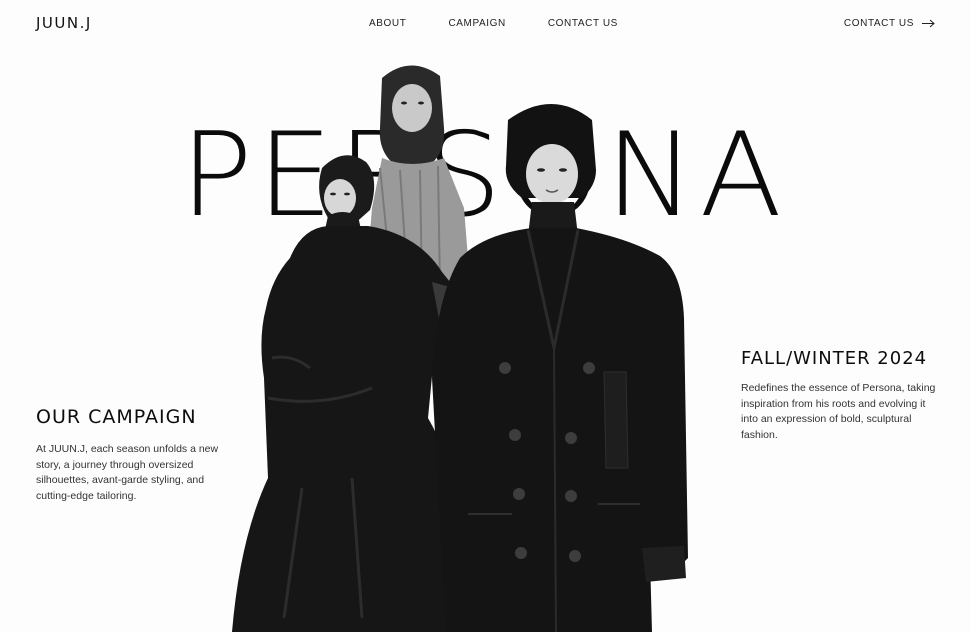 The width and height of the screenshot is (971, 632). I want to click on nav-item-campaign: CAMPAIGN, so click(476, 23).